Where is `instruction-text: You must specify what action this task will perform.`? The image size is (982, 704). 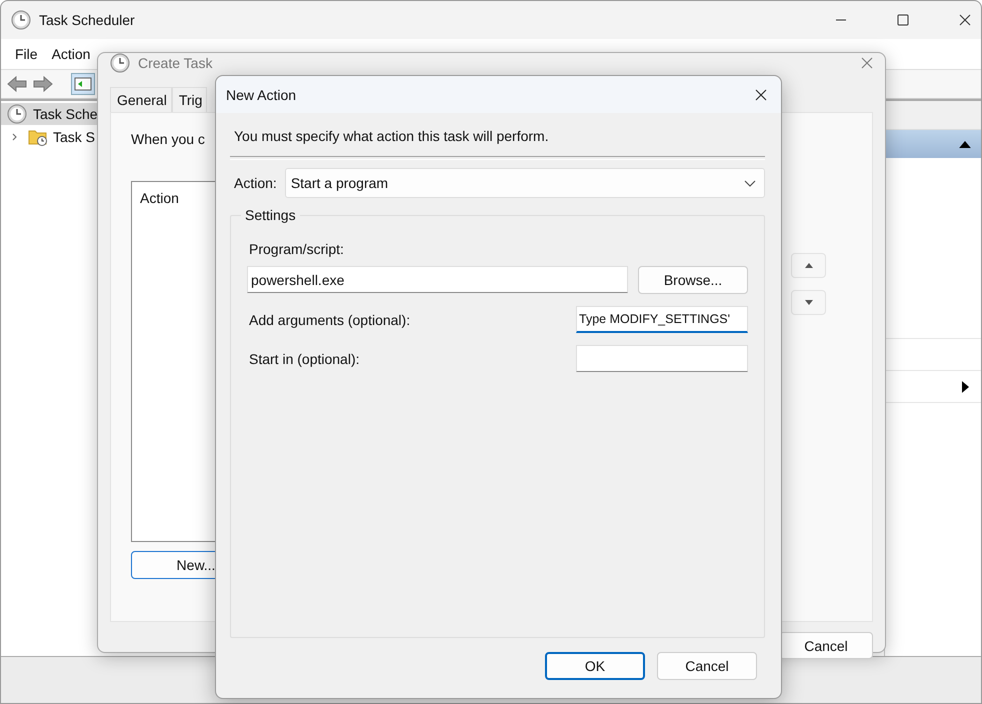
instruction-text: You must specify what action this task will perform. is located at coordinates (391, 136).